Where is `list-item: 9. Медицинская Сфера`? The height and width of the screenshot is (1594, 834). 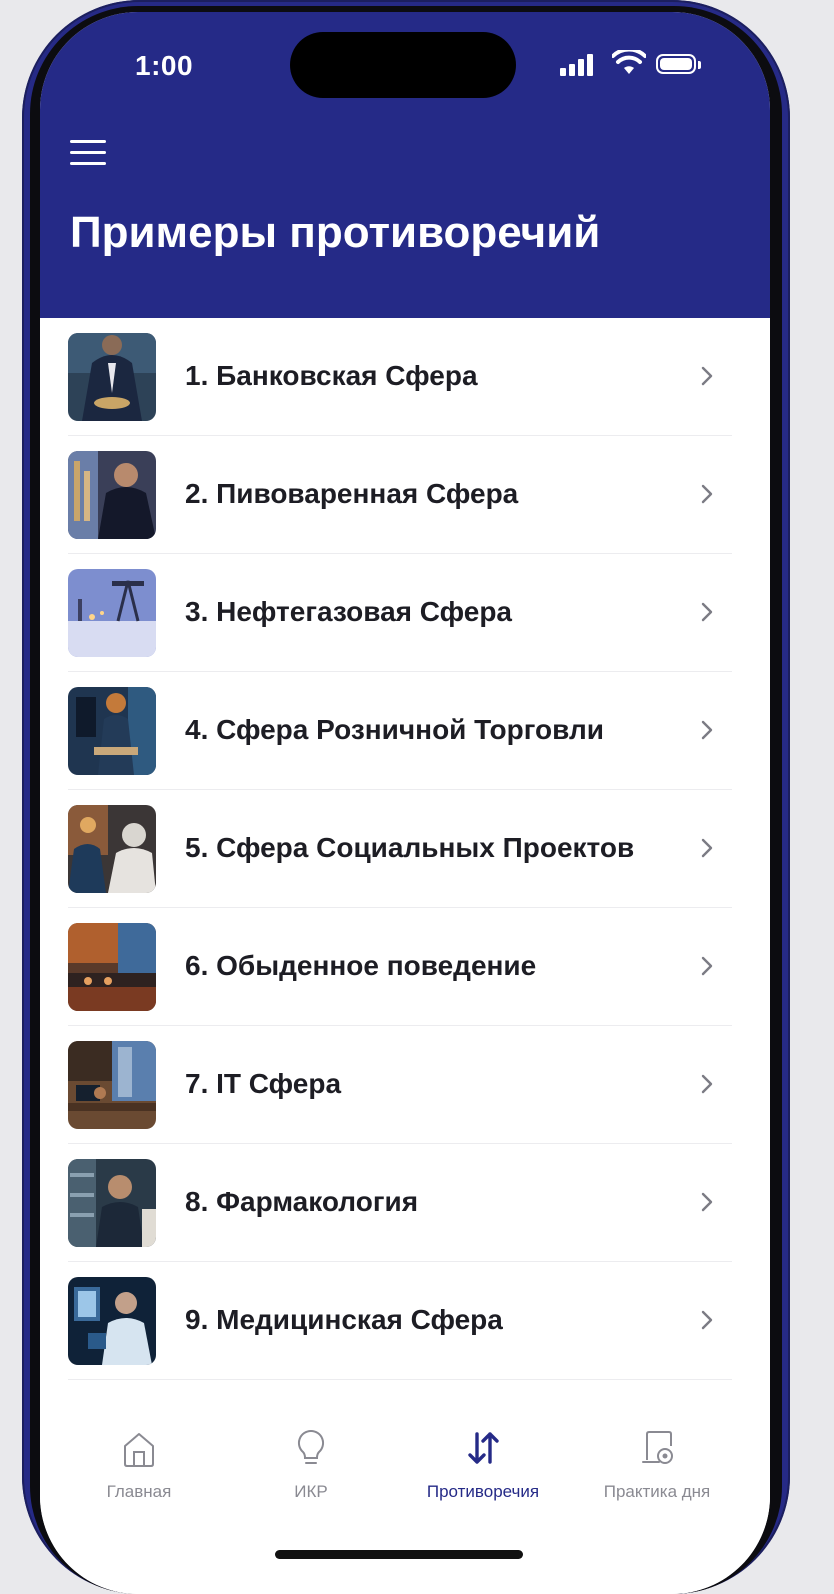
list-item: 9. Медицинская Сфера is located at coordinates (400, 1321).